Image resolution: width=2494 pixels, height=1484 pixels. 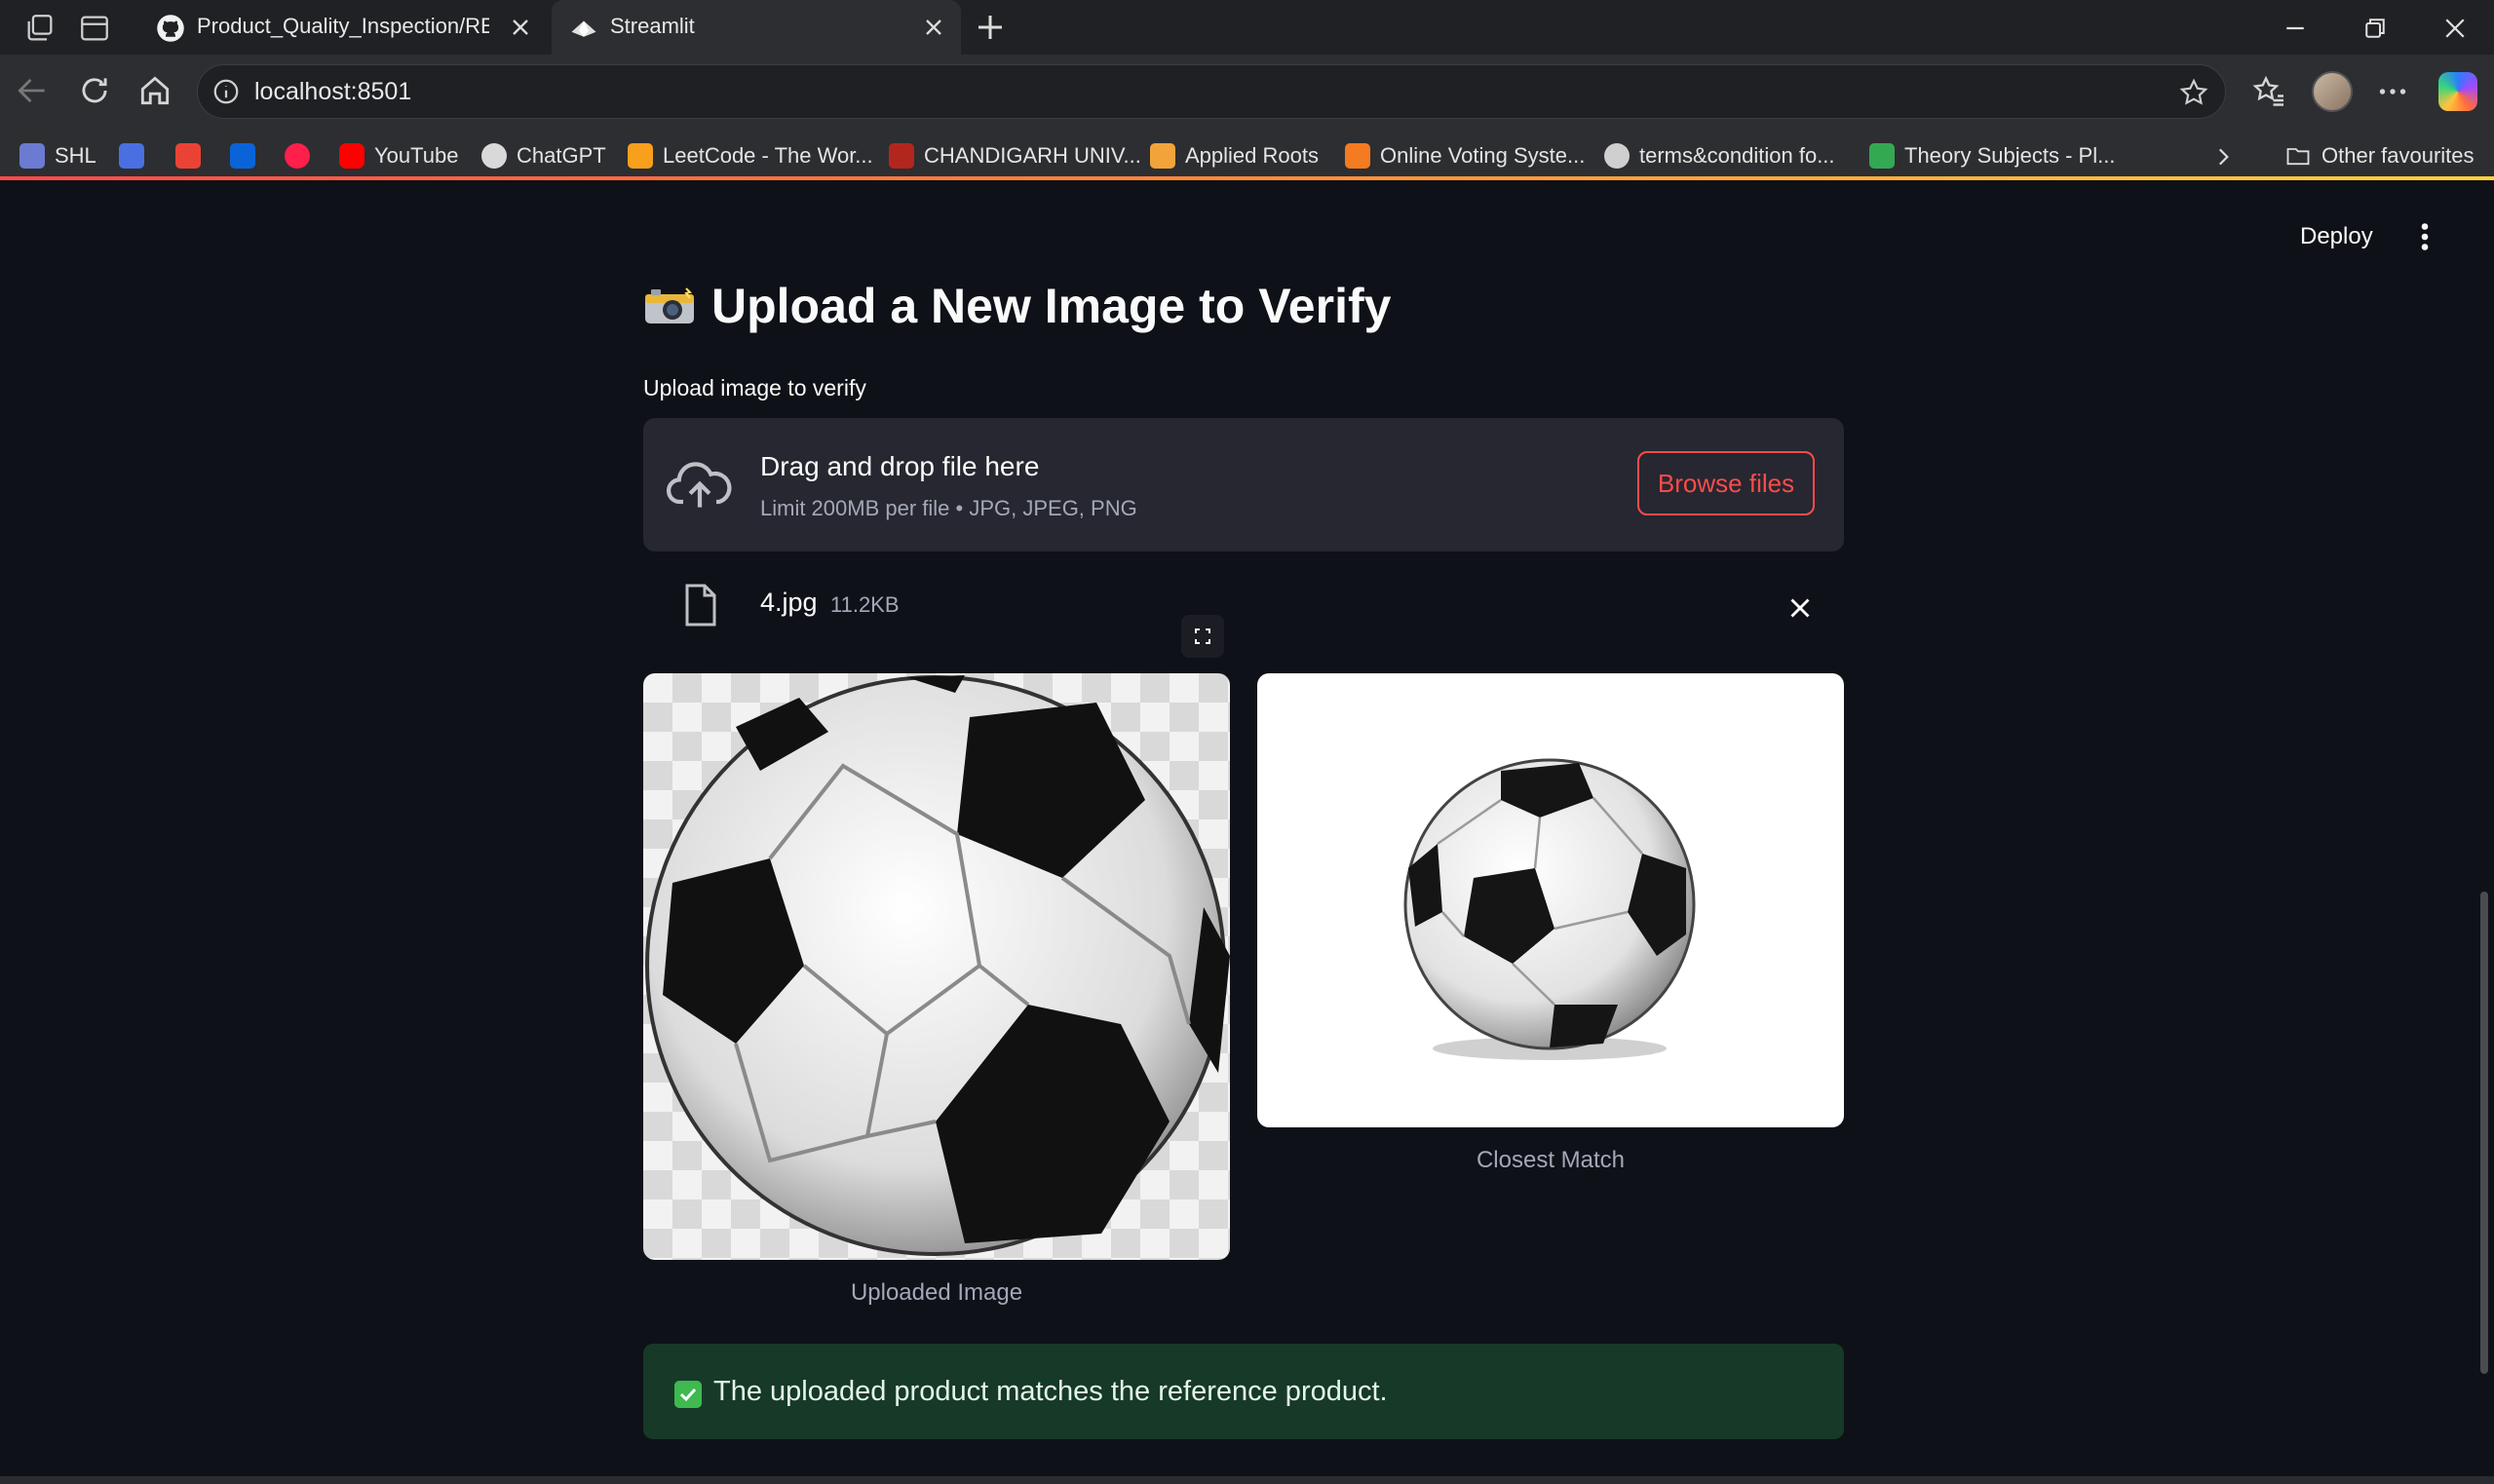 I want to click on soccer-ball-large, so click(x=937, y=965).